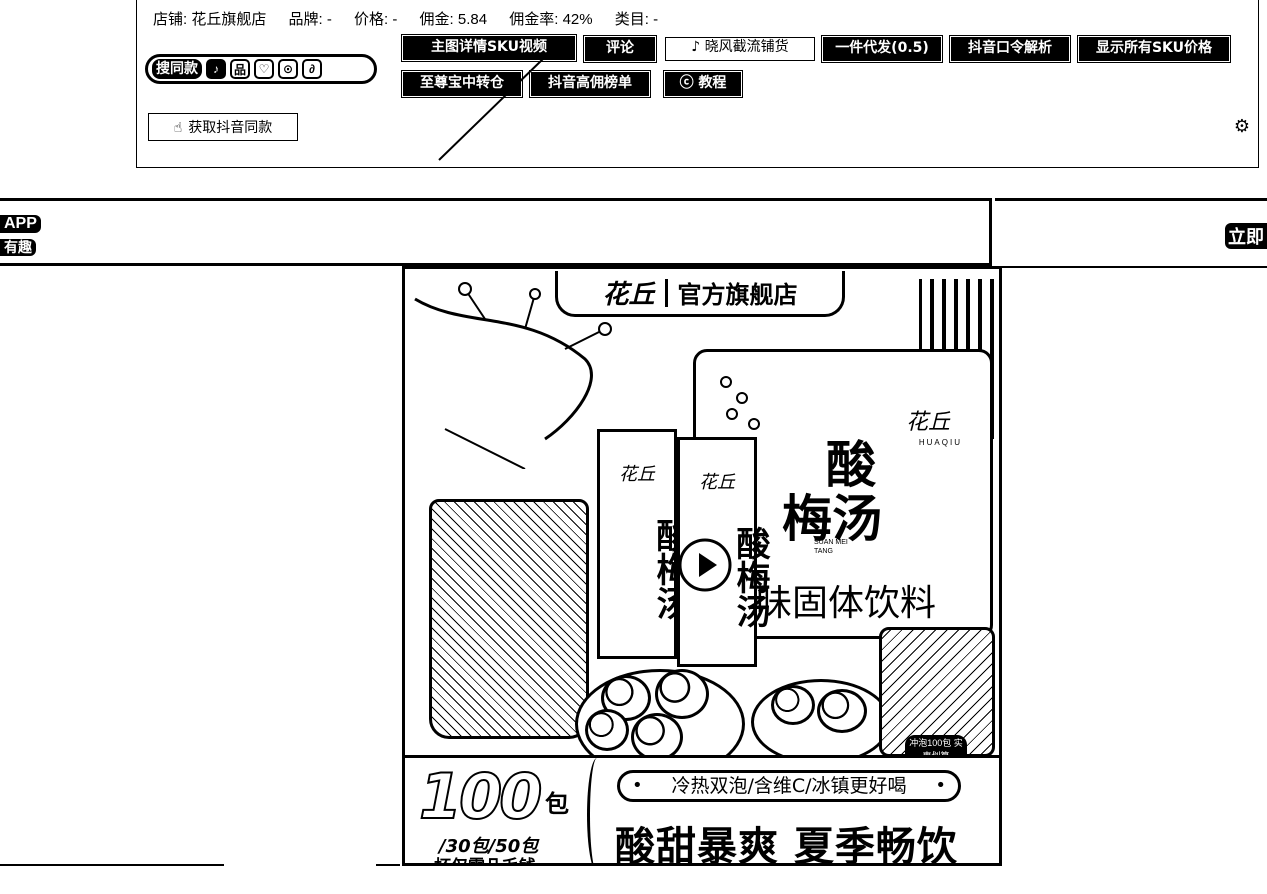 This screenshot has width=1267, height=894. I want to click on comments-label: 评论, so click(620, 48).